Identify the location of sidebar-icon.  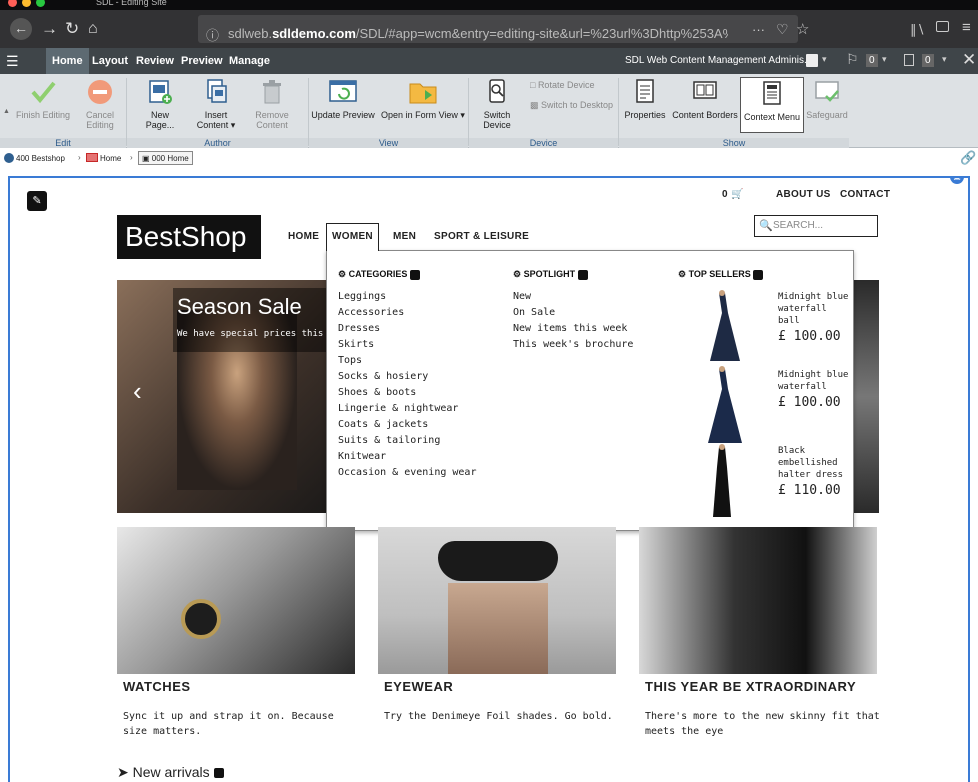
(942, 26).